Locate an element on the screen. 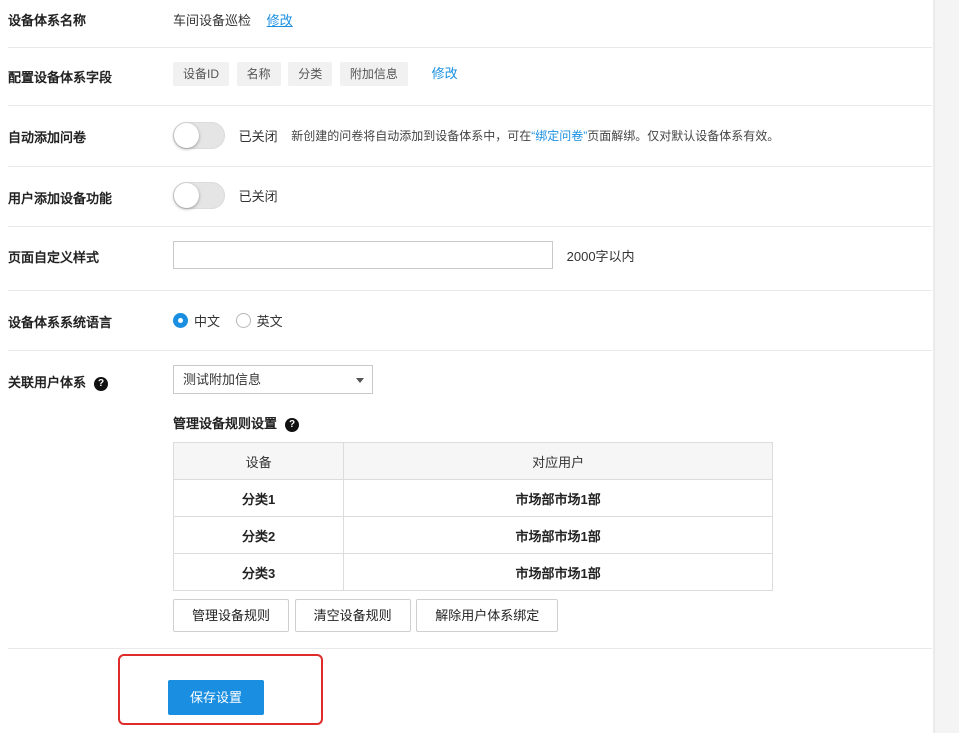  rule-button-group: 管理设备规则 清空设备规则 解除用户体系绑定 is located at coordinates (366, 615).